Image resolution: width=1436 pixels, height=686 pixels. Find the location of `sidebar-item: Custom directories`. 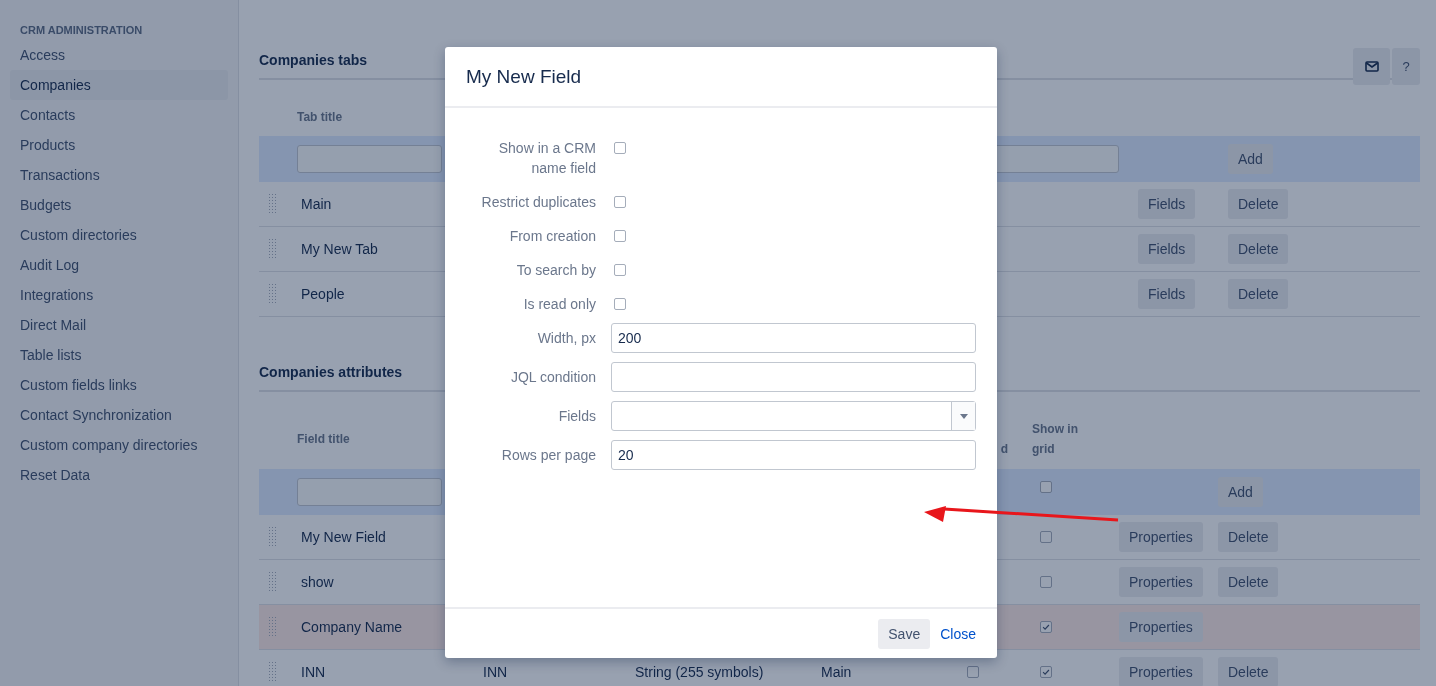

sidebar-item: Custom directories is located at coordinates (119, 235).